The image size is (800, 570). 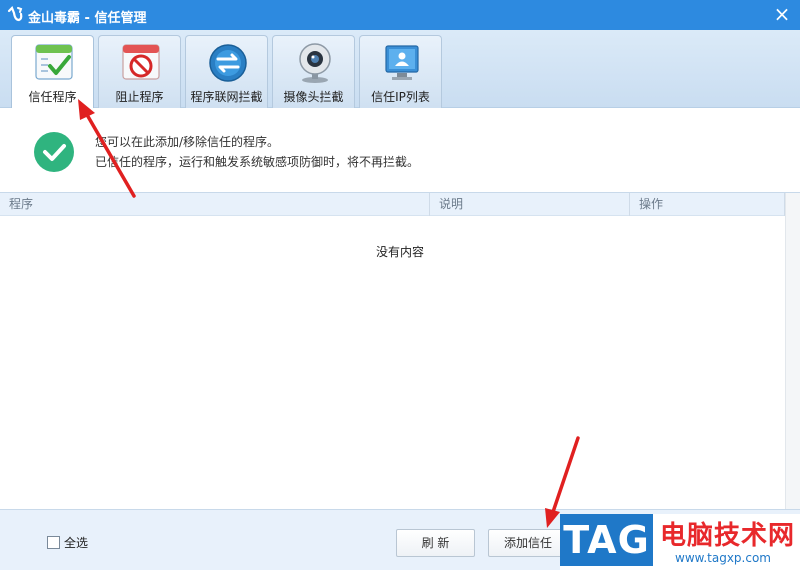 I want to click on info-text-line1: 您可以在此添加/移除信任的程序。, so click(x=187, y=142).